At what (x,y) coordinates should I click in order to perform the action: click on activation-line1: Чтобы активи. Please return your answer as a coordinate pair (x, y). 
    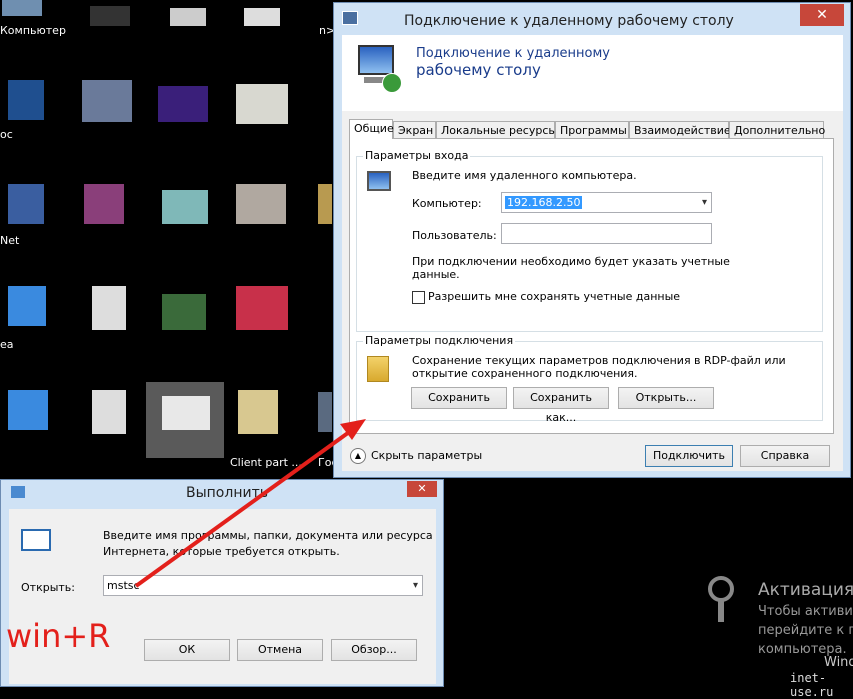
    Looking at the image, I should click on (805, 611).